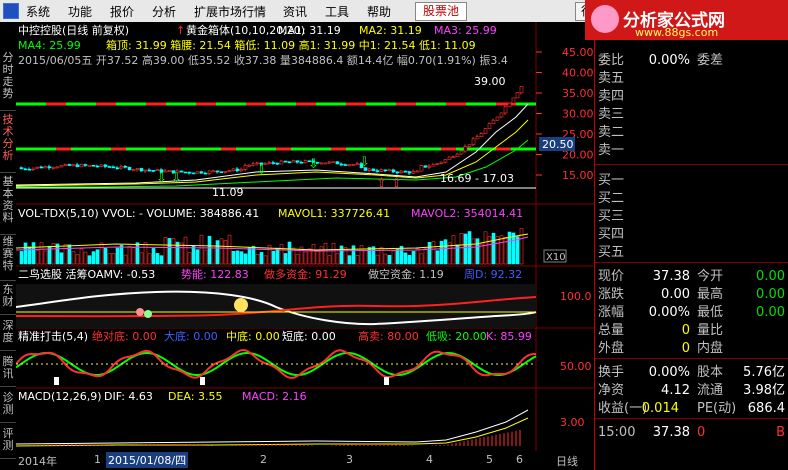 This screenshot has height=470, width=788. I want to click on price-y-tick-label: 45.00, so click(578, 52).